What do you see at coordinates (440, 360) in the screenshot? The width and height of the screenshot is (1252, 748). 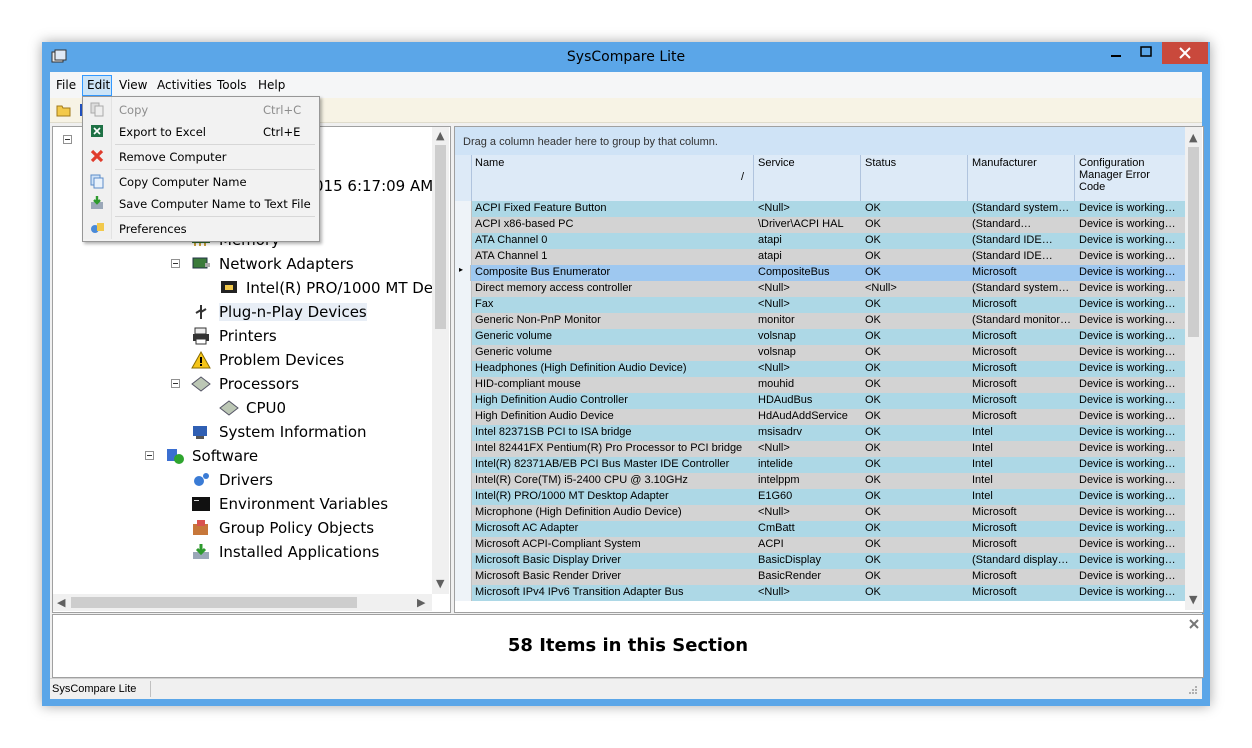 I see `tree-vertical-scrollbar: ▲ ▼` at bounding box center [440, 360].